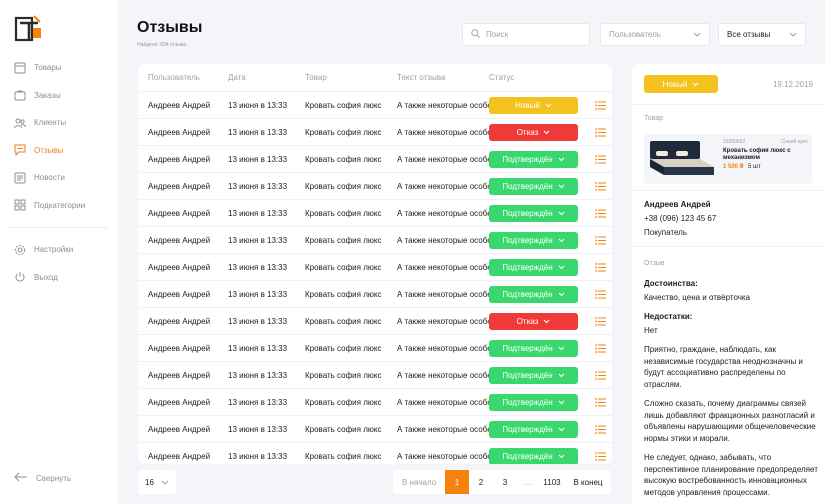  What do you see at coordinates (457, 482) in the screenshot?
I see `page-button-1: 1` at bounding box center [457, 482].